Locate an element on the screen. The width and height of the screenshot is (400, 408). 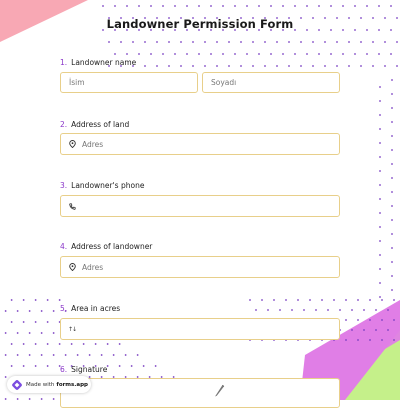
question-landowner-phone: 3. Landowner's phone is located at coordinates (102, 185).